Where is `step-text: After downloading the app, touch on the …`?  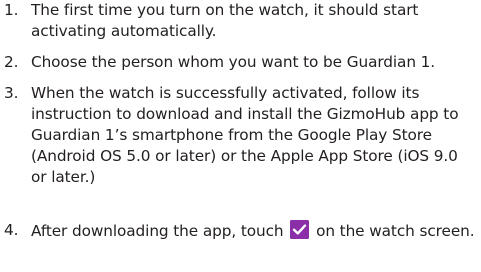
step-text: After downloading the app, touch on the … is located at coordinates (256, 231).